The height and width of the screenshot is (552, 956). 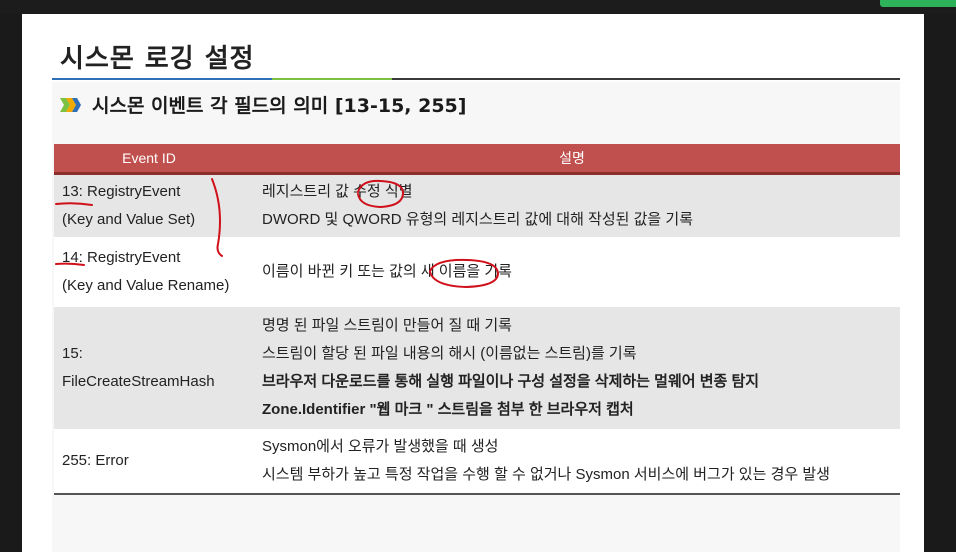 What do you see at coordinates (149, 205) in the screenshot?
I see `event-id-cell: 13: RegistryEvent (Key and Value Set)` at bounding box center [149, 205].